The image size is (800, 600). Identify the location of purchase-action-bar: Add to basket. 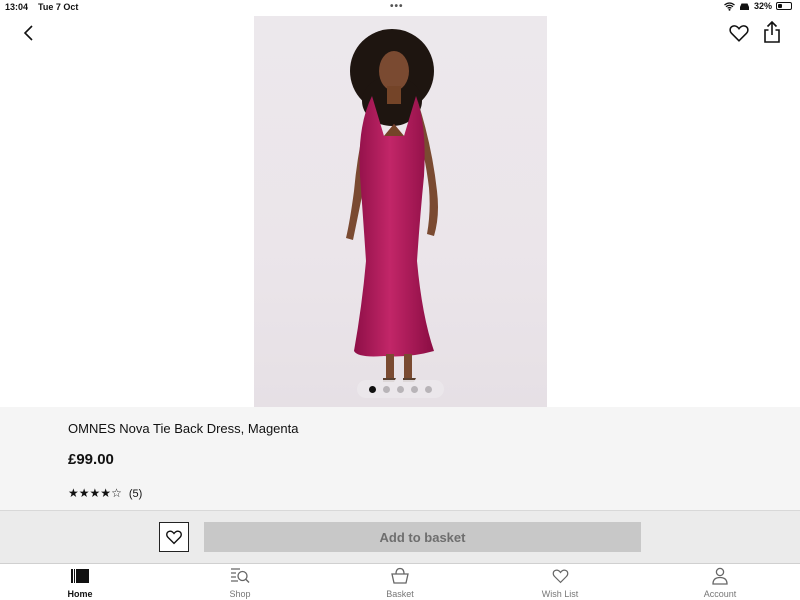
(400, 536).